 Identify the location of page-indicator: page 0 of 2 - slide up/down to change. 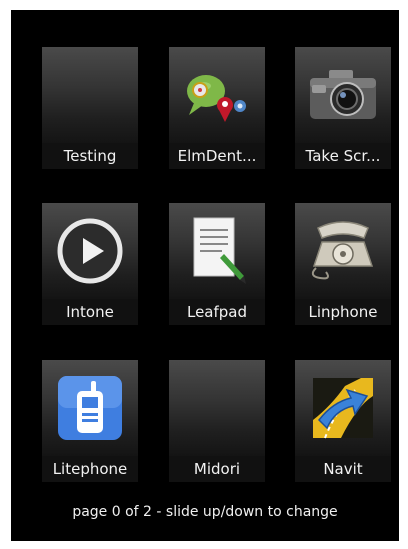
(205, 512).